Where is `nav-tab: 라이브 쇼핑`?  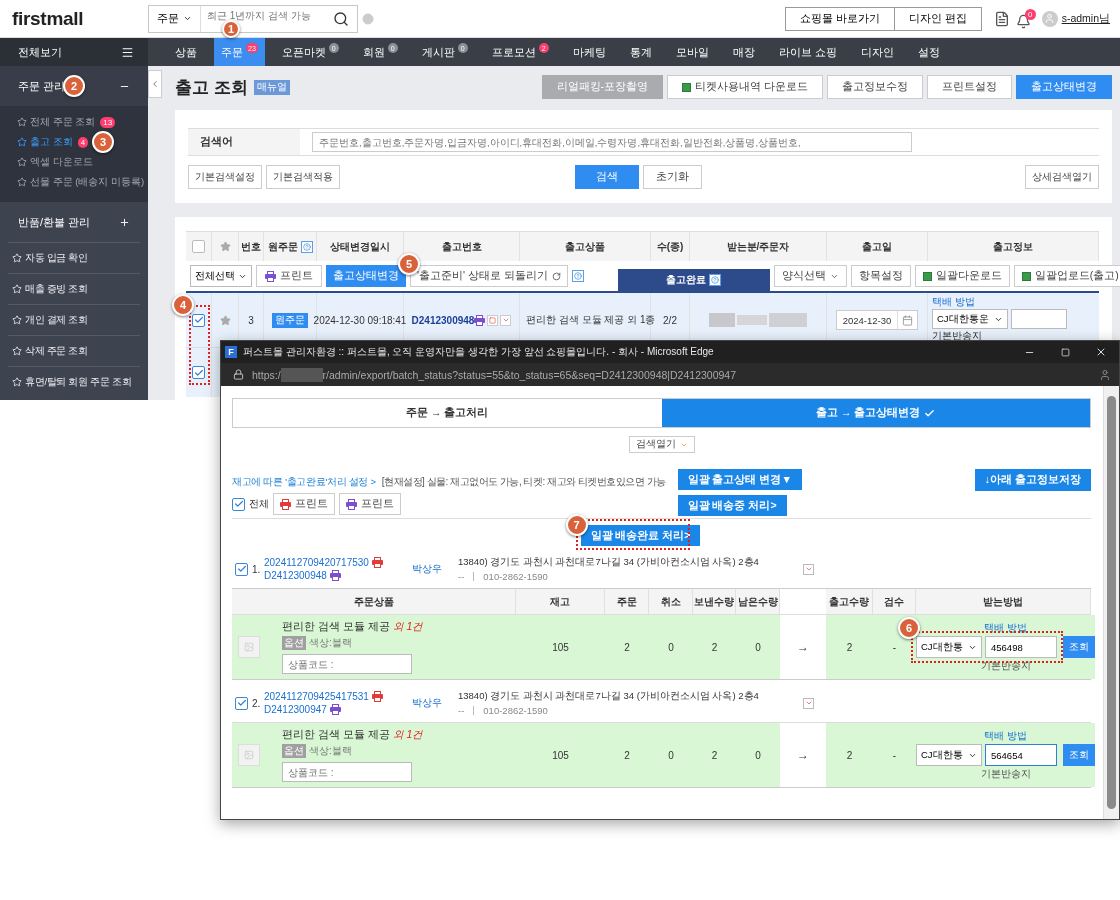 nav-tab: 라이브 쇼핑 is located at coordinates (807, 52).